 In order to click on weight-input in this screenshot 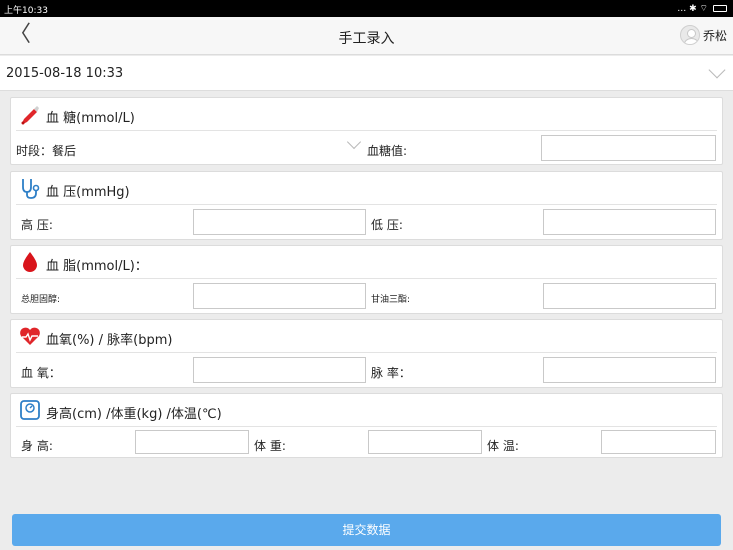, I will do `click(425, 442)`.